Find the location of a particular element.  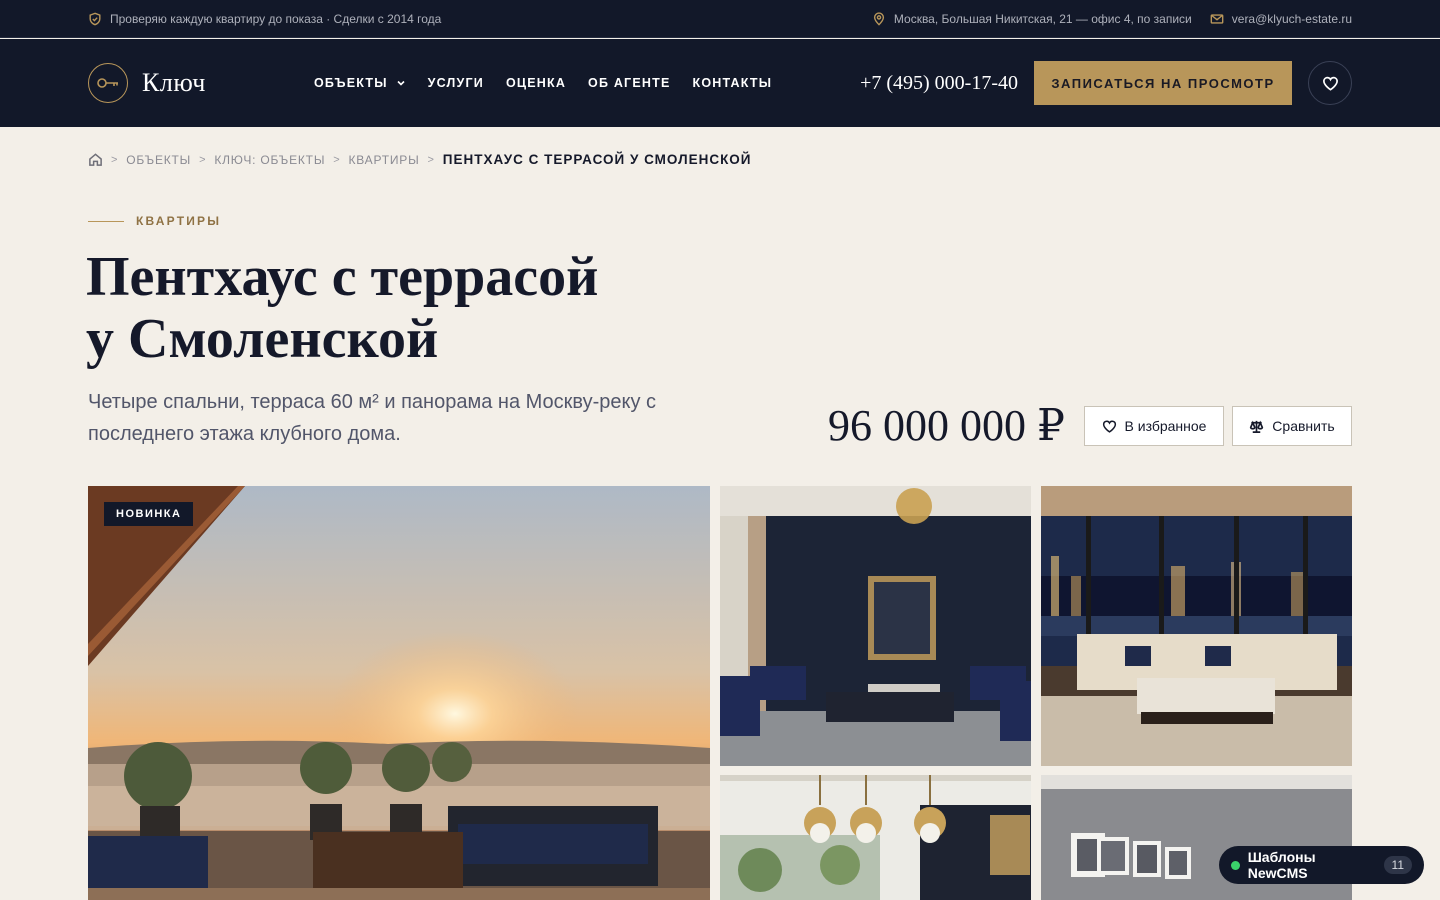

main-nav: ОБЪЕКТЫ УСЛУГИ ОЦЕНКА ОБ АГЕНТЕ КОНТАКТЫ is located at coordinates (543, 83).